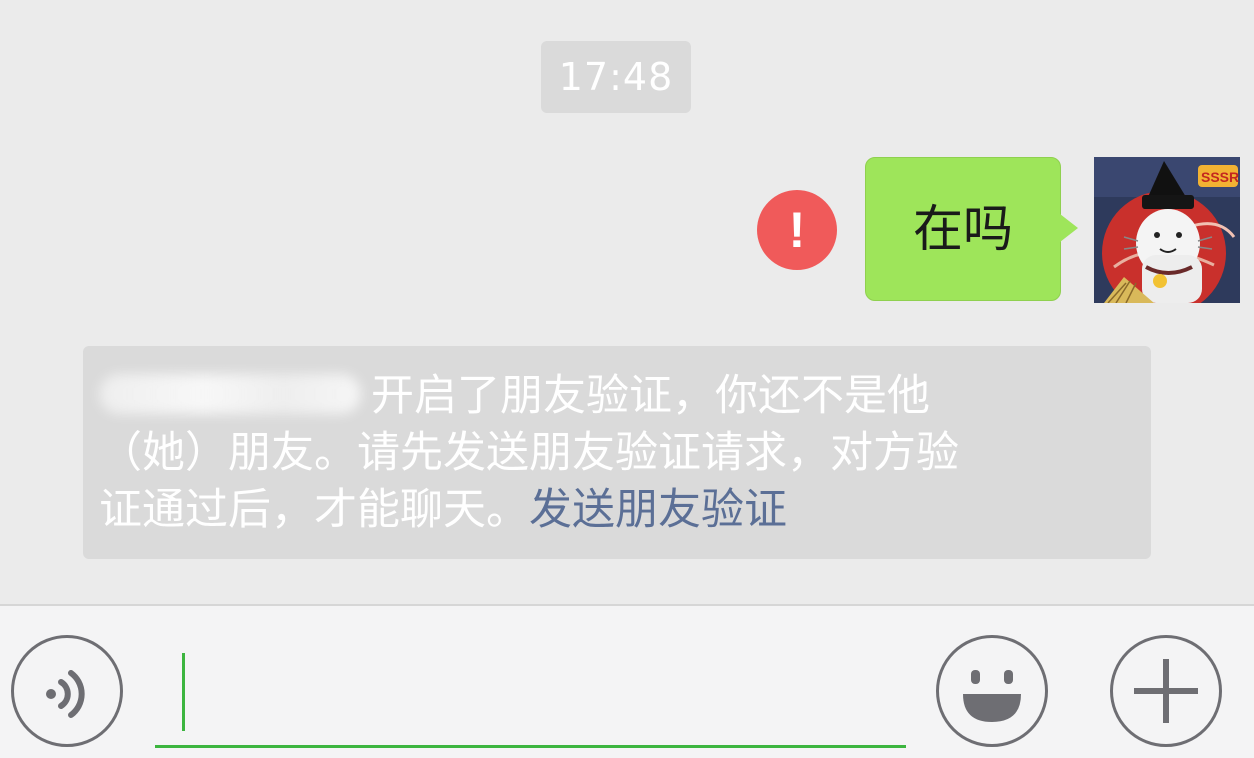 This screenshot has width=1254, height=758. Describe the element at coordinates (1069, 228) in the screenshot. I see `bubble-tail` at that location.